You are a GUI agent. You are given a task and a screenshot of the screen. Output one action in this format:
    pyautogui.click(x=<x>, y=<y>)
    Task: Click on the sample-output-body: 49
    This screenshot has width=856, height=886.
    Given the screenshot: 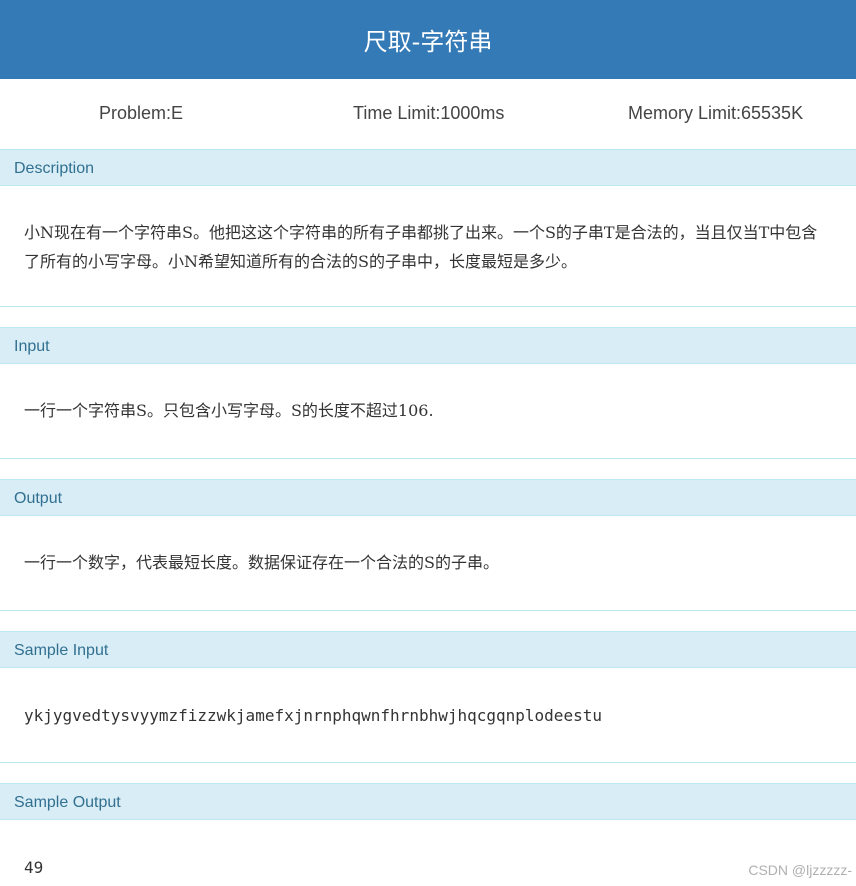 What is the action you would take?
    pyautogui.click(x=428, y=853)
    